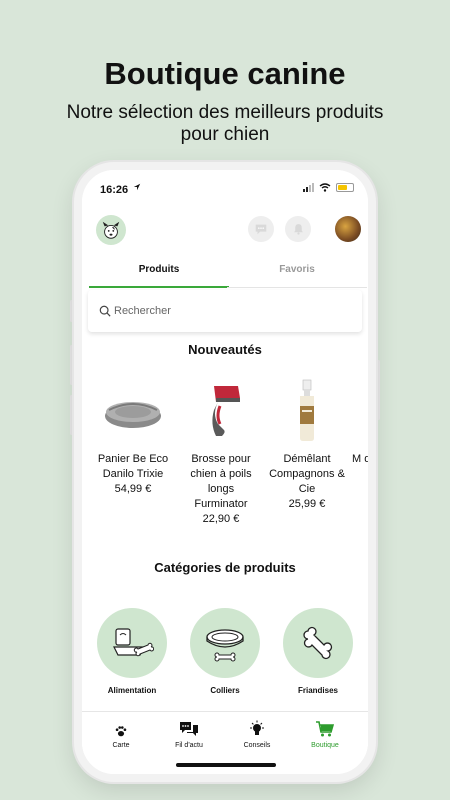 The height and width of the screenshot is (800, 450). What do you see at coordinates (221, 519) in the screenshot?
I see `product-price: 22,90 €` at bounding box center [221, 519].